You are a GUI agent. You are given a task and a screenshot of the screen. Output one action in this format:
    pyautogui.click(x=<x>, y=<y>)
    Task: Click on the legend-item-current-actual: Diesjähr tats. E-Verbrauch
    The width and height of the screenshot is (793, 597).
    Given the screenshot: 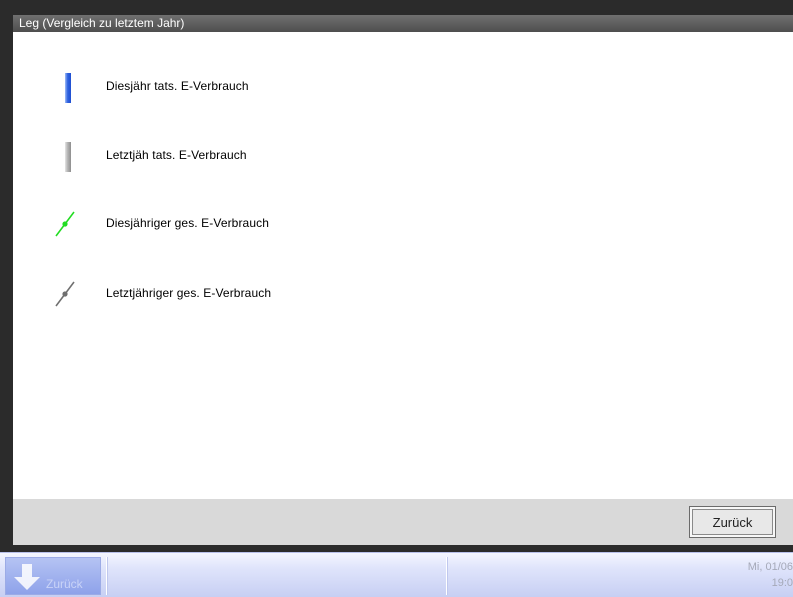 What is the action you would take?
    pyautogui.click(x=403, y=87)
    